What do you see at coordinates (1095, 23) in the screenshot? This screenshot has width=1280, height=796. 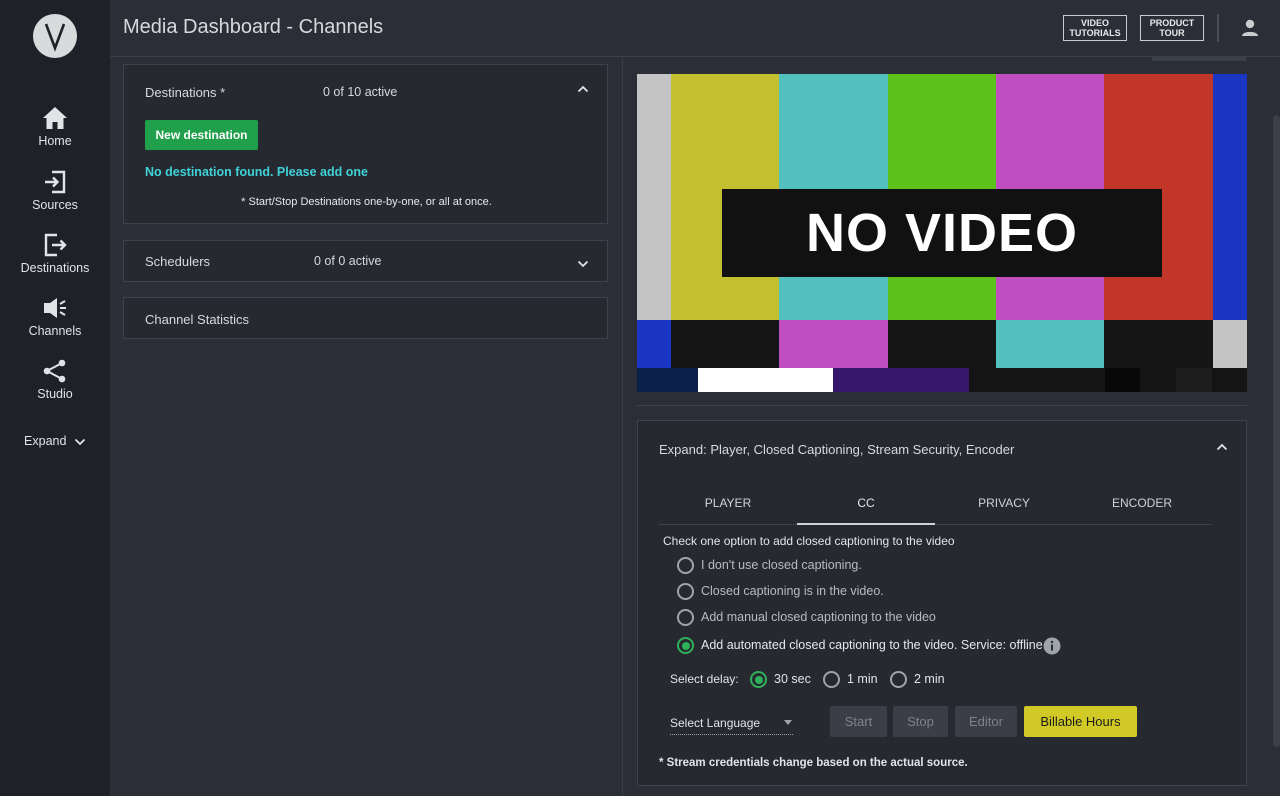 I see `video-tutorials-line1: VIDEO` at bounding box center [1095, 23].